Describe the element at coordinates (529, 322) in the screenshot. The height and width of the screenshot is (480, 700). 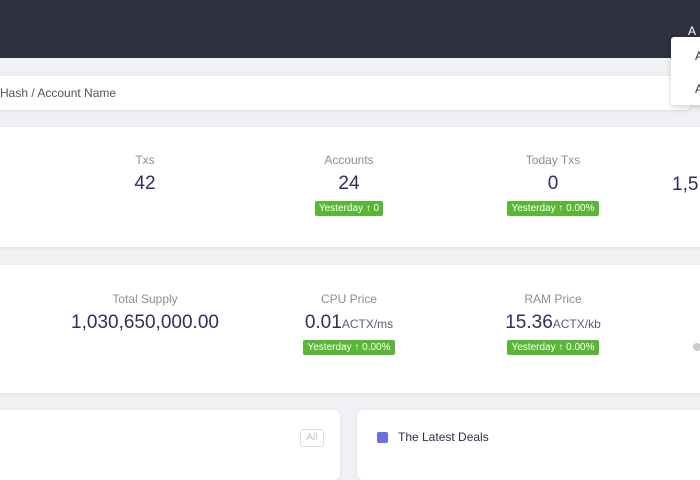
I see `stat-number: 15.36` at that location.